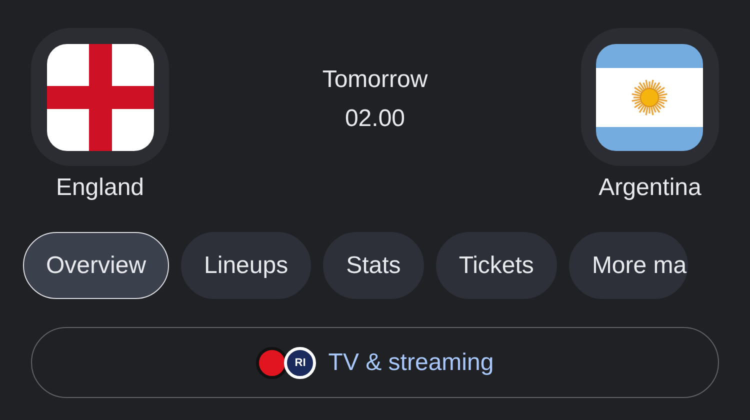  I want to click on tab: More ma, so click(628, 265).